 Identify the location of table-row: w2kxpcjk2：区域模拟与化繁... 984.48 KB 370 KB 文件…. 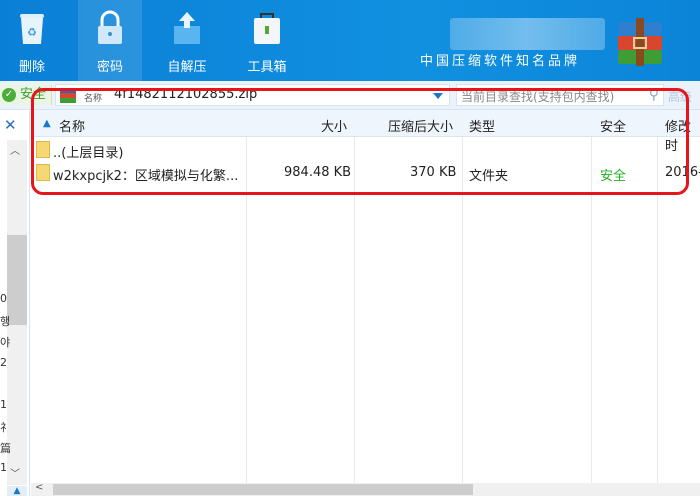
(365, 172).